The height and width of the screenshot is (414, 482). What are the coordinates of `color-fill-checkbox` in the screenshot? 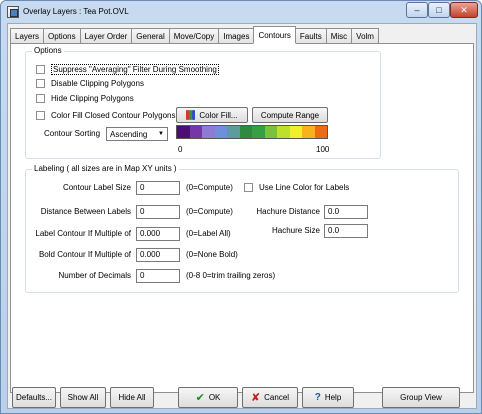 It's located at (40, 115).